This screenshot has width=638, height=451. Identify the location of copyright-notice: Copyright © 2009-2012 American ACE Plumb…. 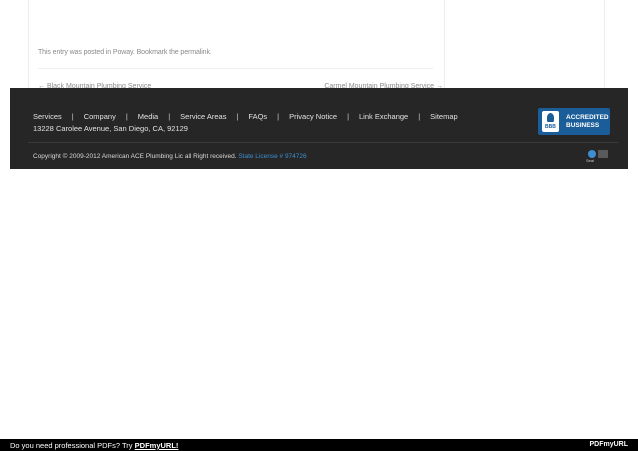
(135, 156).